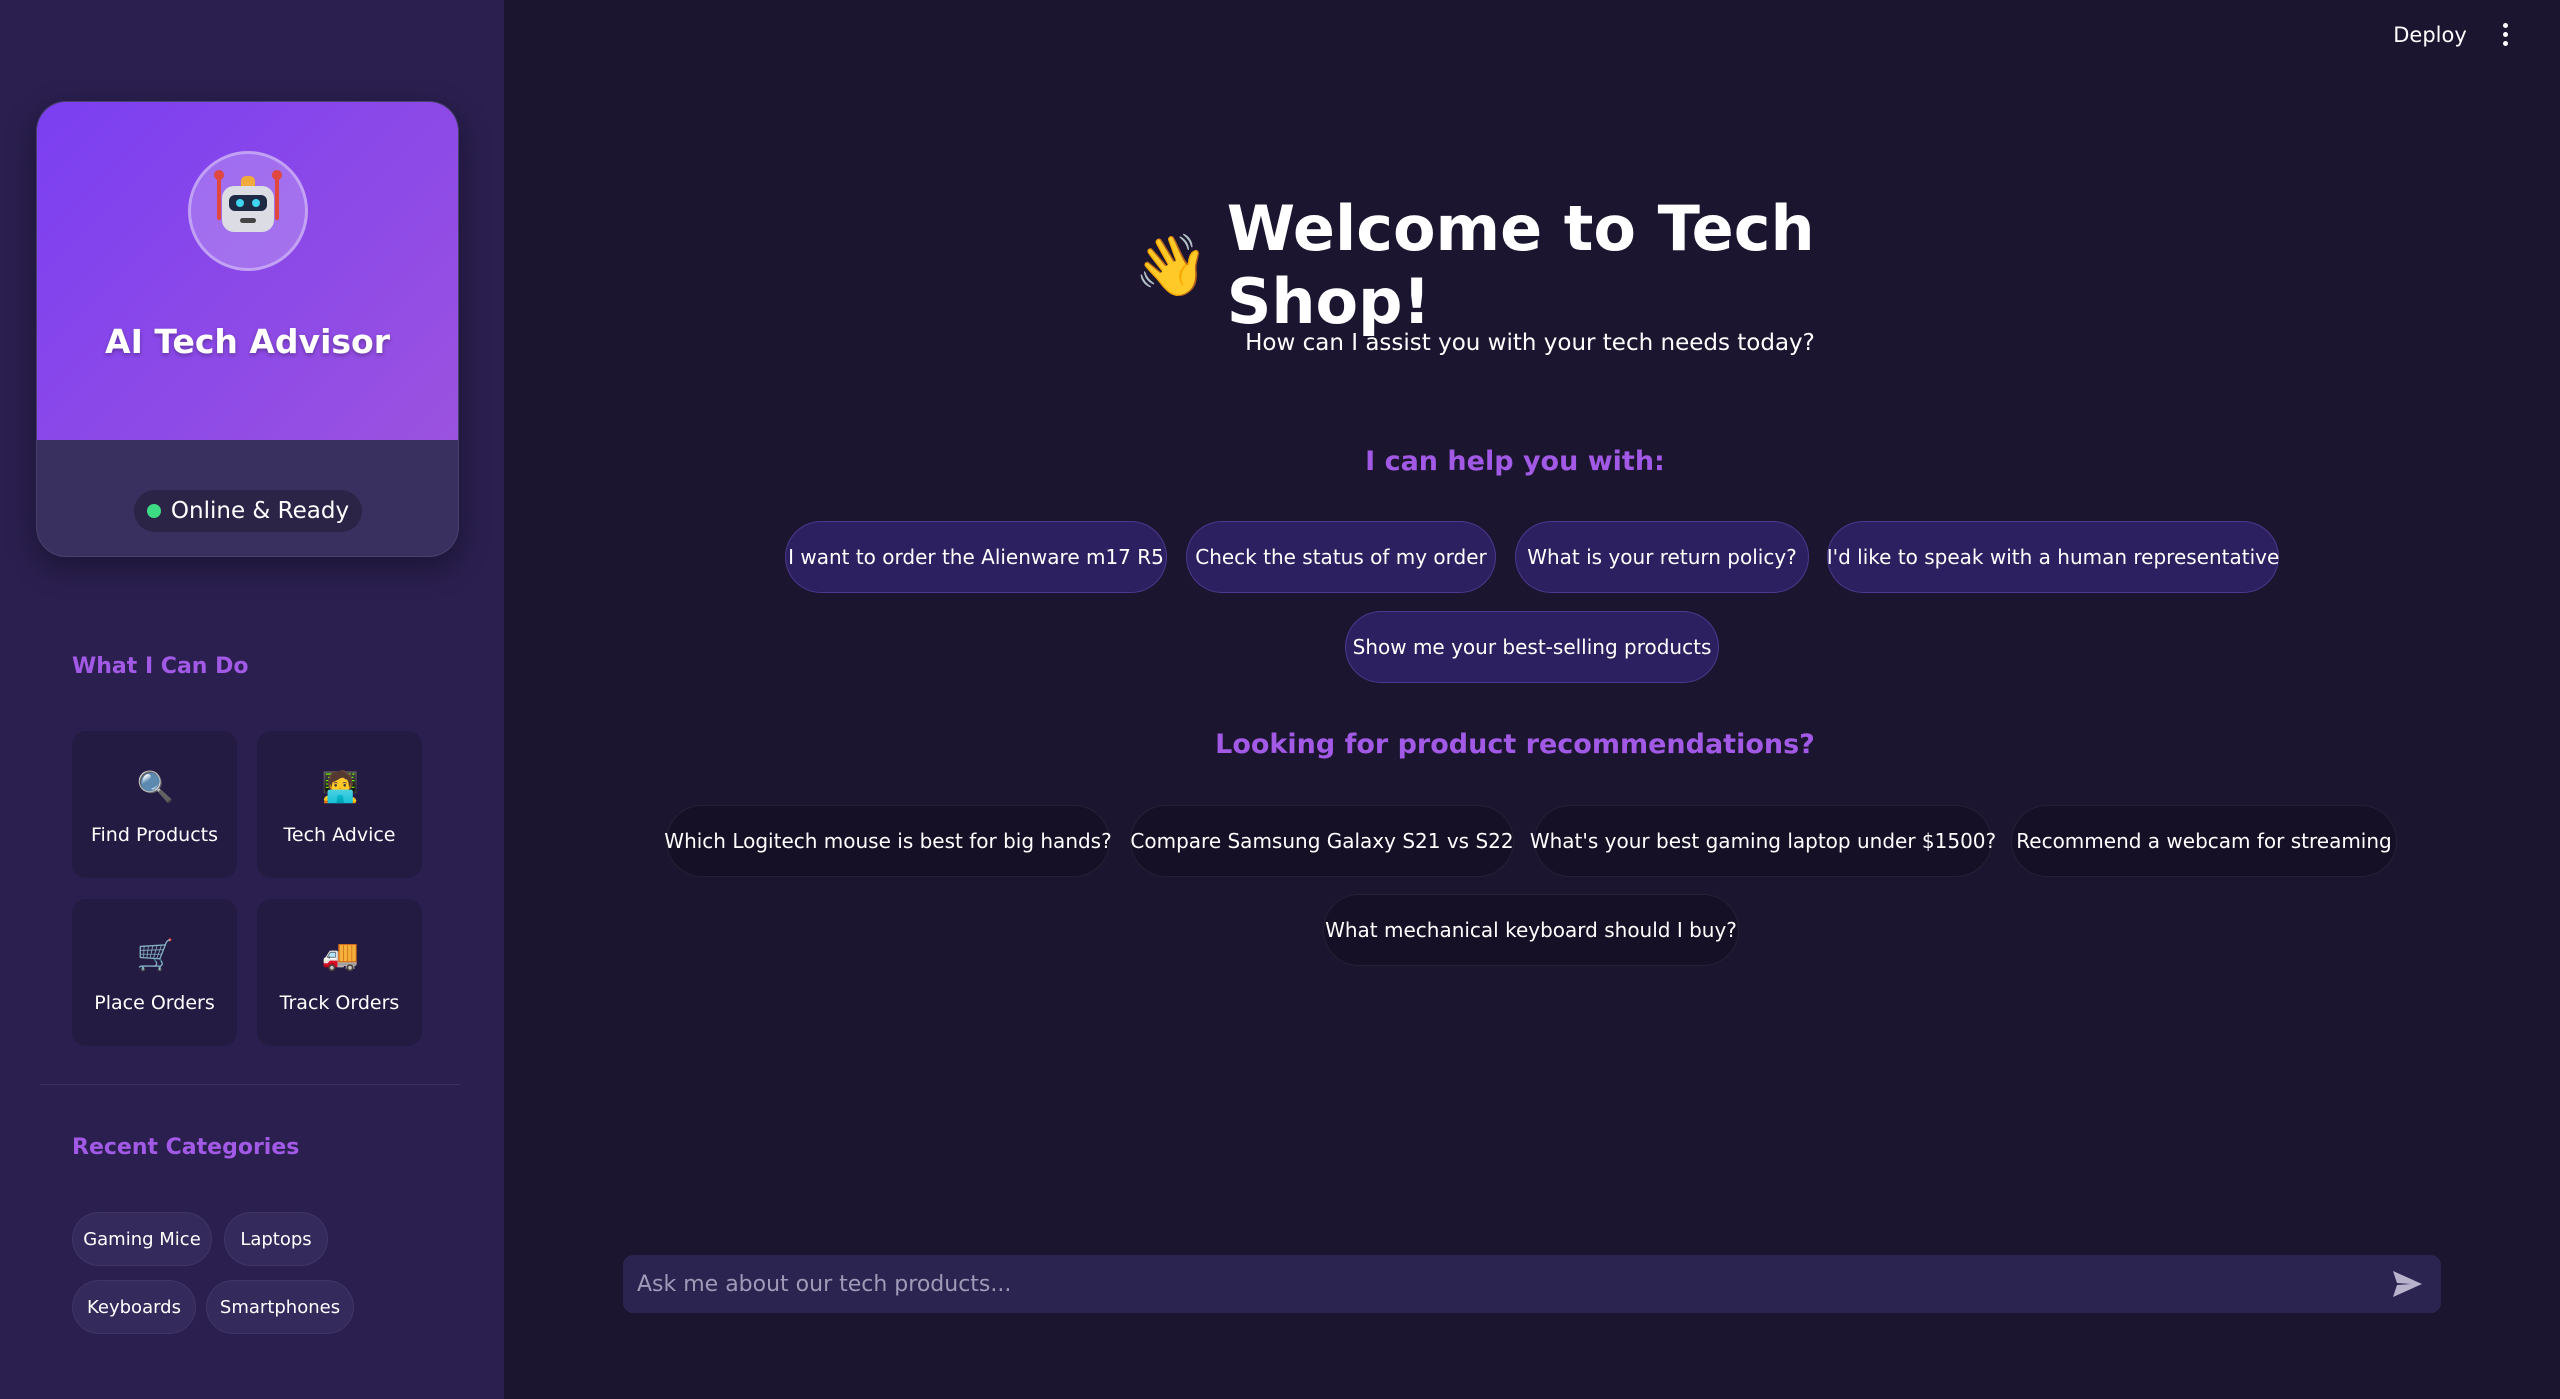 This screenshot has height=1399, width=2560. What do you see at coordinates (186, 1147) in the screenshot?
I see `categories-title: Recent Categories` at bounding box center [186, 1147].